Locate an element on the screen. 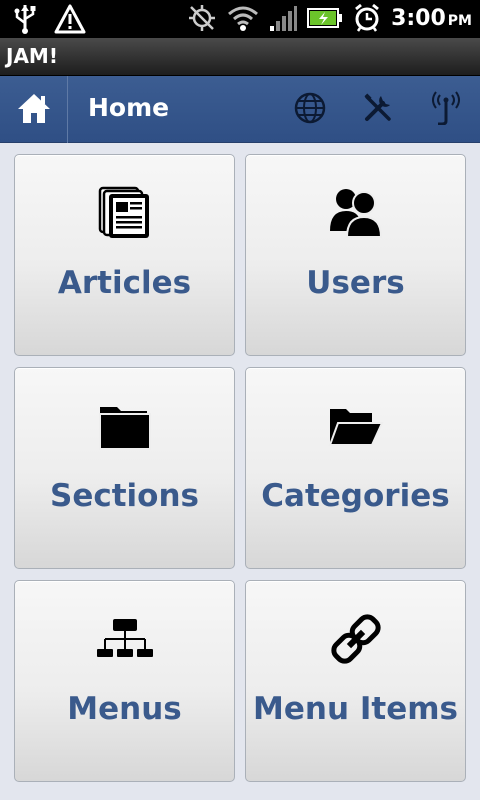 The height and width of the screenshot is (800, 480). users-icon is located at coordinates (355, 213).